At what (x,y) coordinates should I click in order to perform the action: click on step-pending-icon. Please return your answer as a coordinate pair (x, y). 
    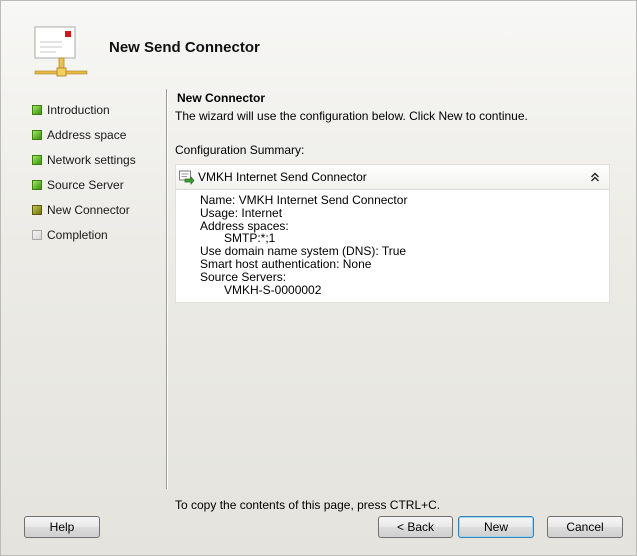
    Looking at the image, I should click on (37, 234).